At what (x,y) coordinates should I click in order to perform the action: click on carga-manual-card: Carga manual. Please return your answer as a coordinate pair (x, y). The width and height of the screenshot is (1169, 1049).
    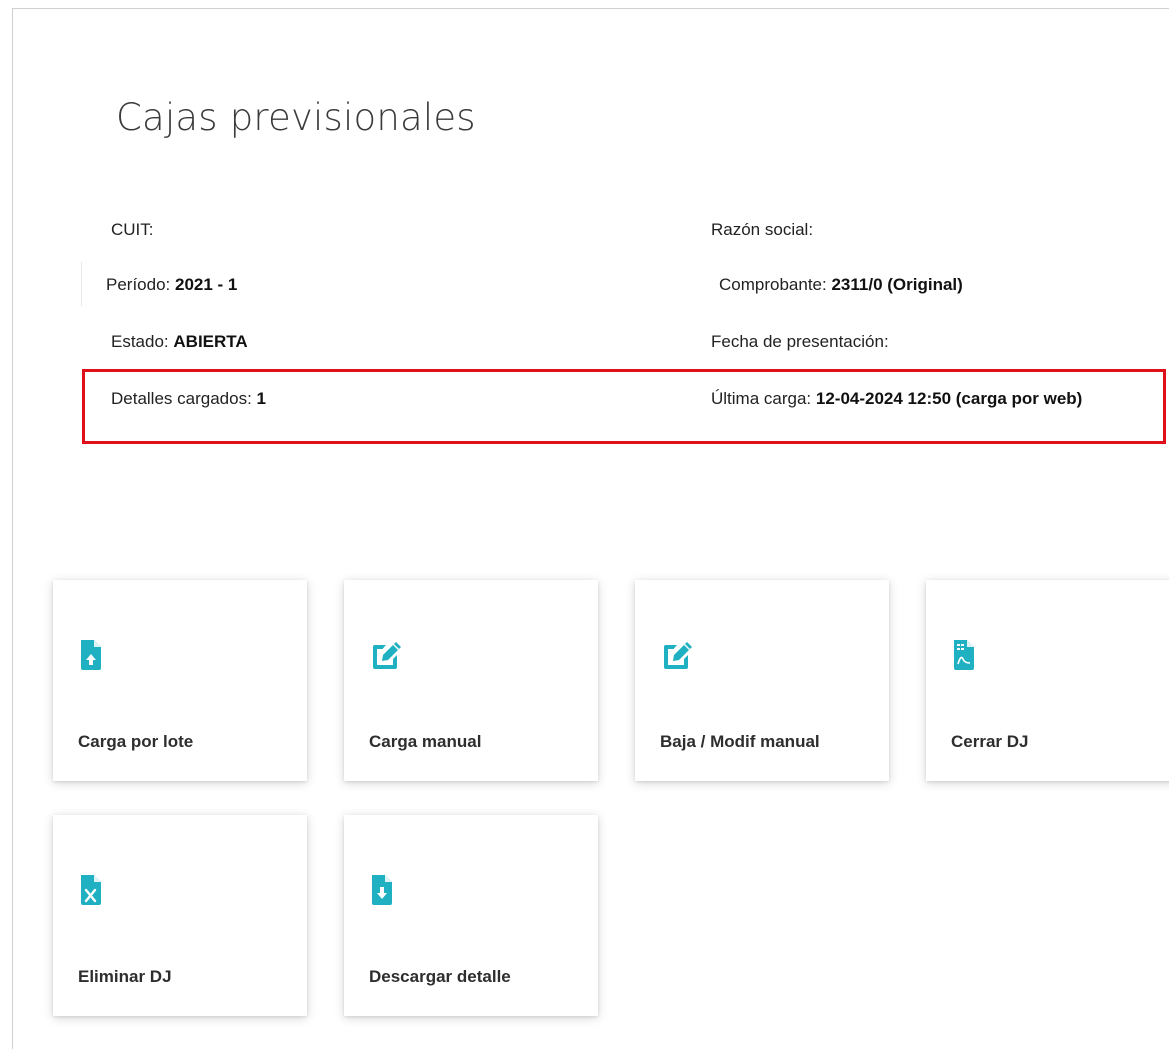
    Looking at the image, I should click on (471, 680).